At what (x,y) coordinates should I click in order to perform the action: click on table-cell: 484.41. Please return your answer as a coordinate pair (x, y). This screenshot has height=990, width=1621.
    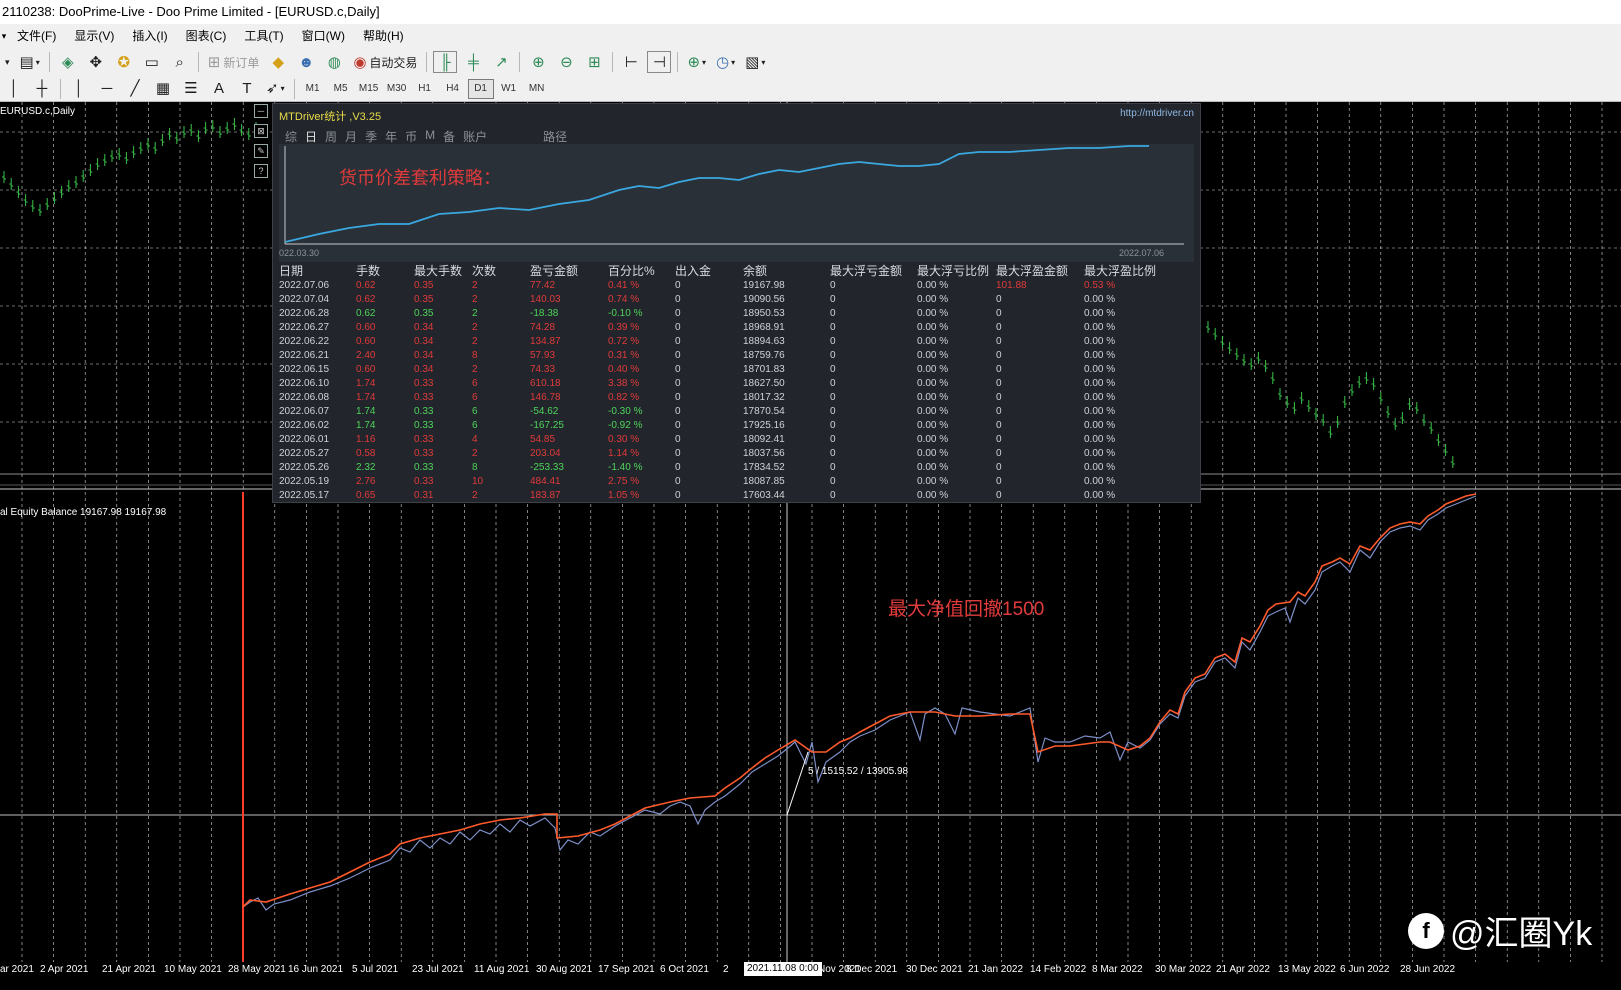
    Looking at the image, I should click on (545, 481).